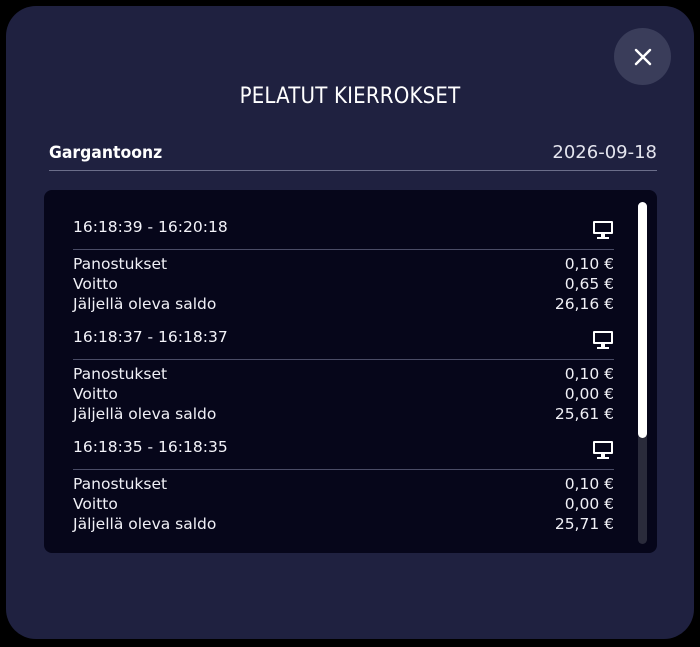  Describe the element at coordinates (343, 525) in the screenshot. I see `balance-row: Jäljellä oleva saldo 25,71 €` at that location.